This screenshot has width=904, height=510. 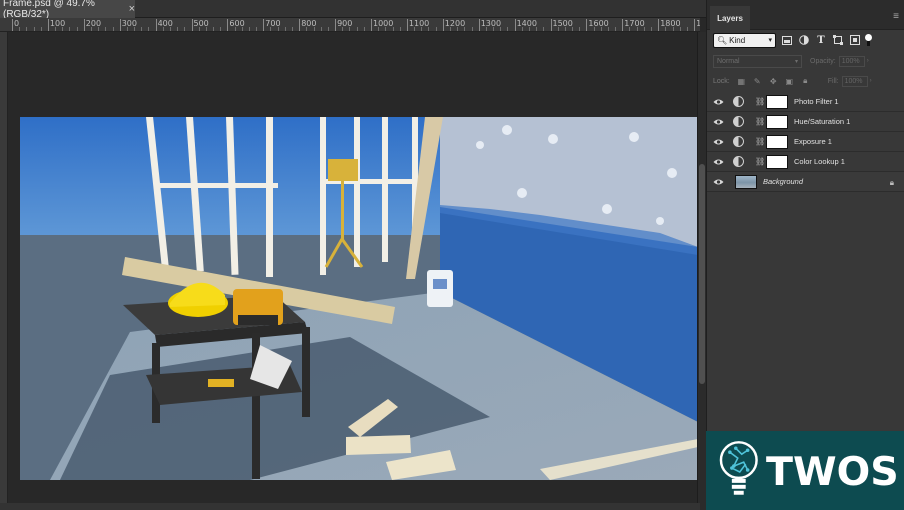 I want to click on watermark-text: TWOS, so click(x=832, y=471).